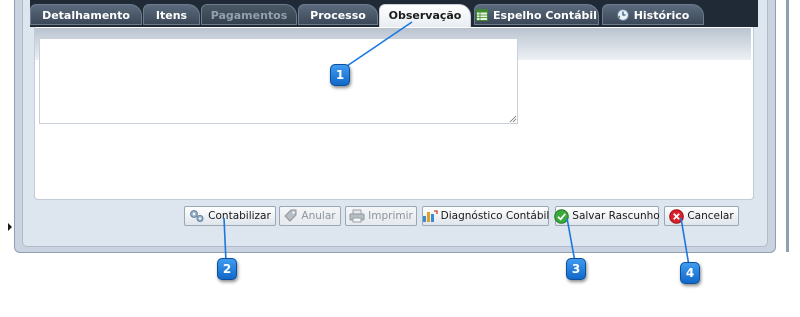 This screenshot has width=800, height=317. What do you see at coordinates (340, 75) in the screenshot?
I see `callout-badge-1: 1` at bounding box center [340, 75].